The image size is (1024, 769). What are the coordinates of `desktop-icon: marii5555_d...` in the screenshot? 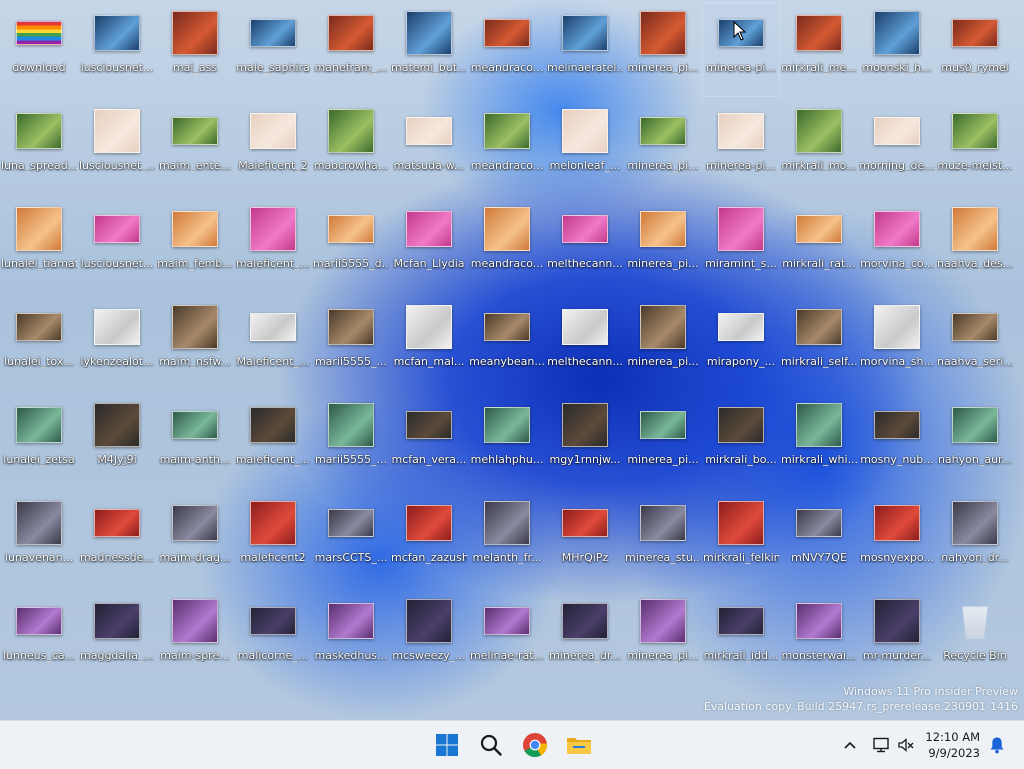 It's located at (351, 246).